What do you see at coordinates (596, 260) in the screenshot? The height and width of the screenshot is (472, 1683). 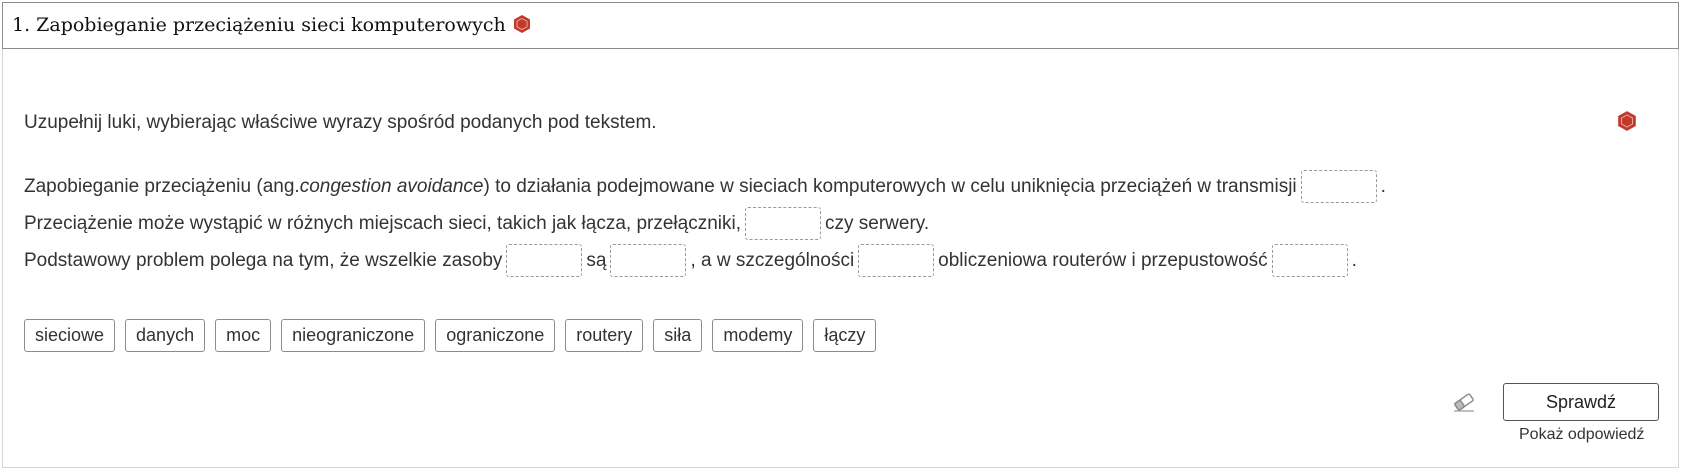 I see `text-segment: są` at bounding box center [596, 260].